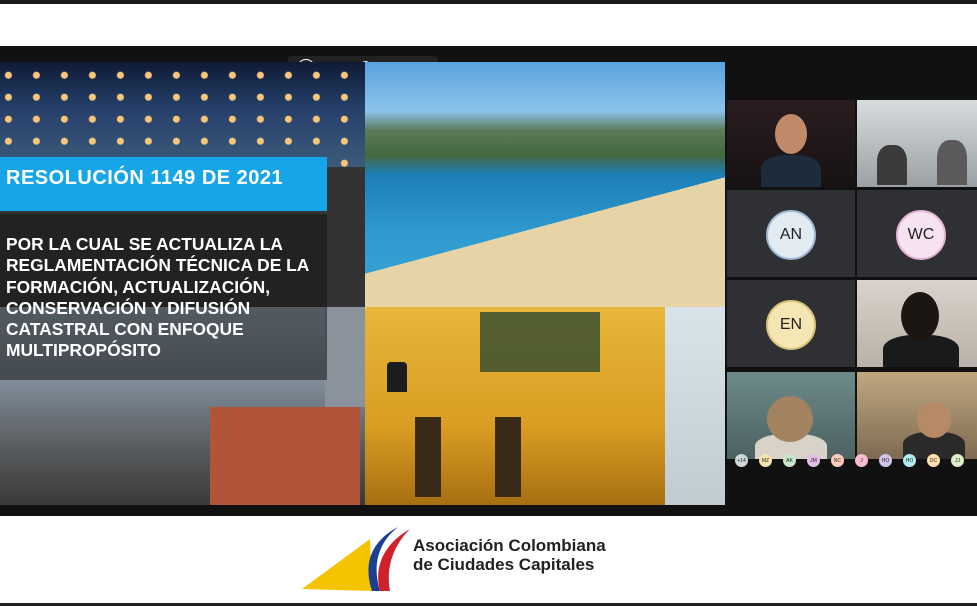 Image resolution: width=977 pixels, height=606 pixels. Describe the element at coordinates (158, 265) in the screenshot. I see `description-line: REGLAMENTACIÓN TÉCNICA DE LA` at that location.